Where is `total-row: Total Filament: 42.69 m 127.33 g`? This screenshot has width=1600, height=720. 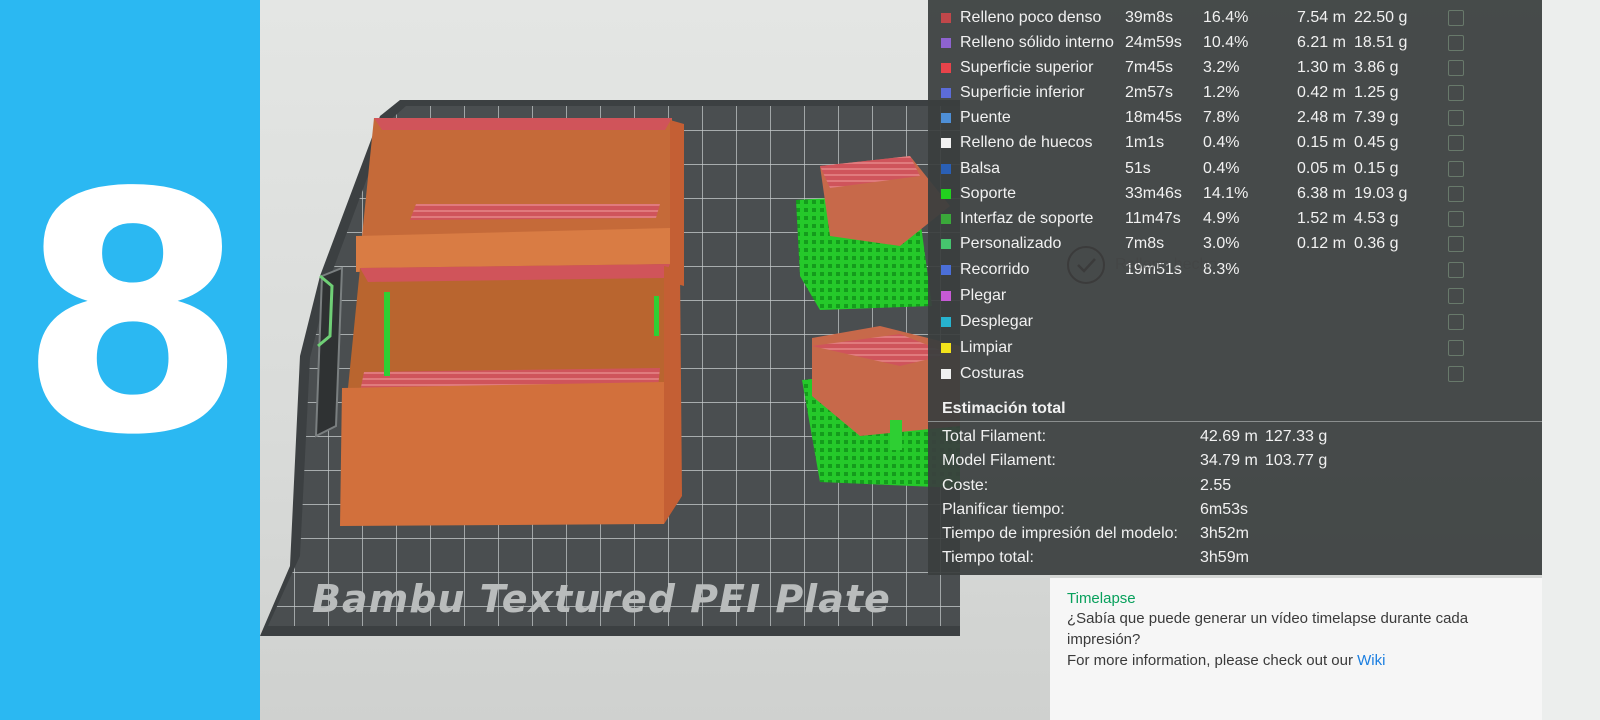 total-row: Total Filament: 42.69 m 127.33 g is located at coordinates (1235, 437).